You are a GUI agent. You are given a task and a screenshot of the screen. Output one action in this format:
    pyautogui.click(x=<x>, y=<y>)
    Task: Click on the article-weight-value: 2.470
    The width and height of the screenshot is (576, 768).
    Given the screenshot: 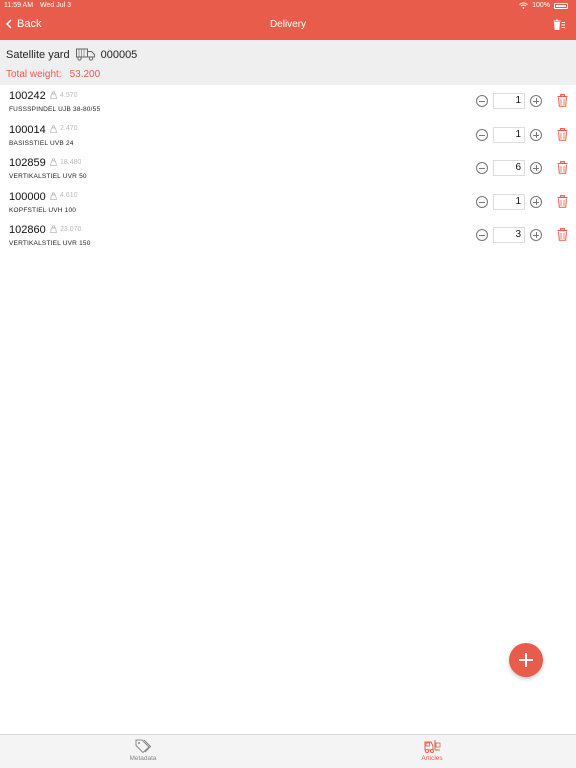 What is the action you would take?
    pyautogui.click(x=69, y=128)
    